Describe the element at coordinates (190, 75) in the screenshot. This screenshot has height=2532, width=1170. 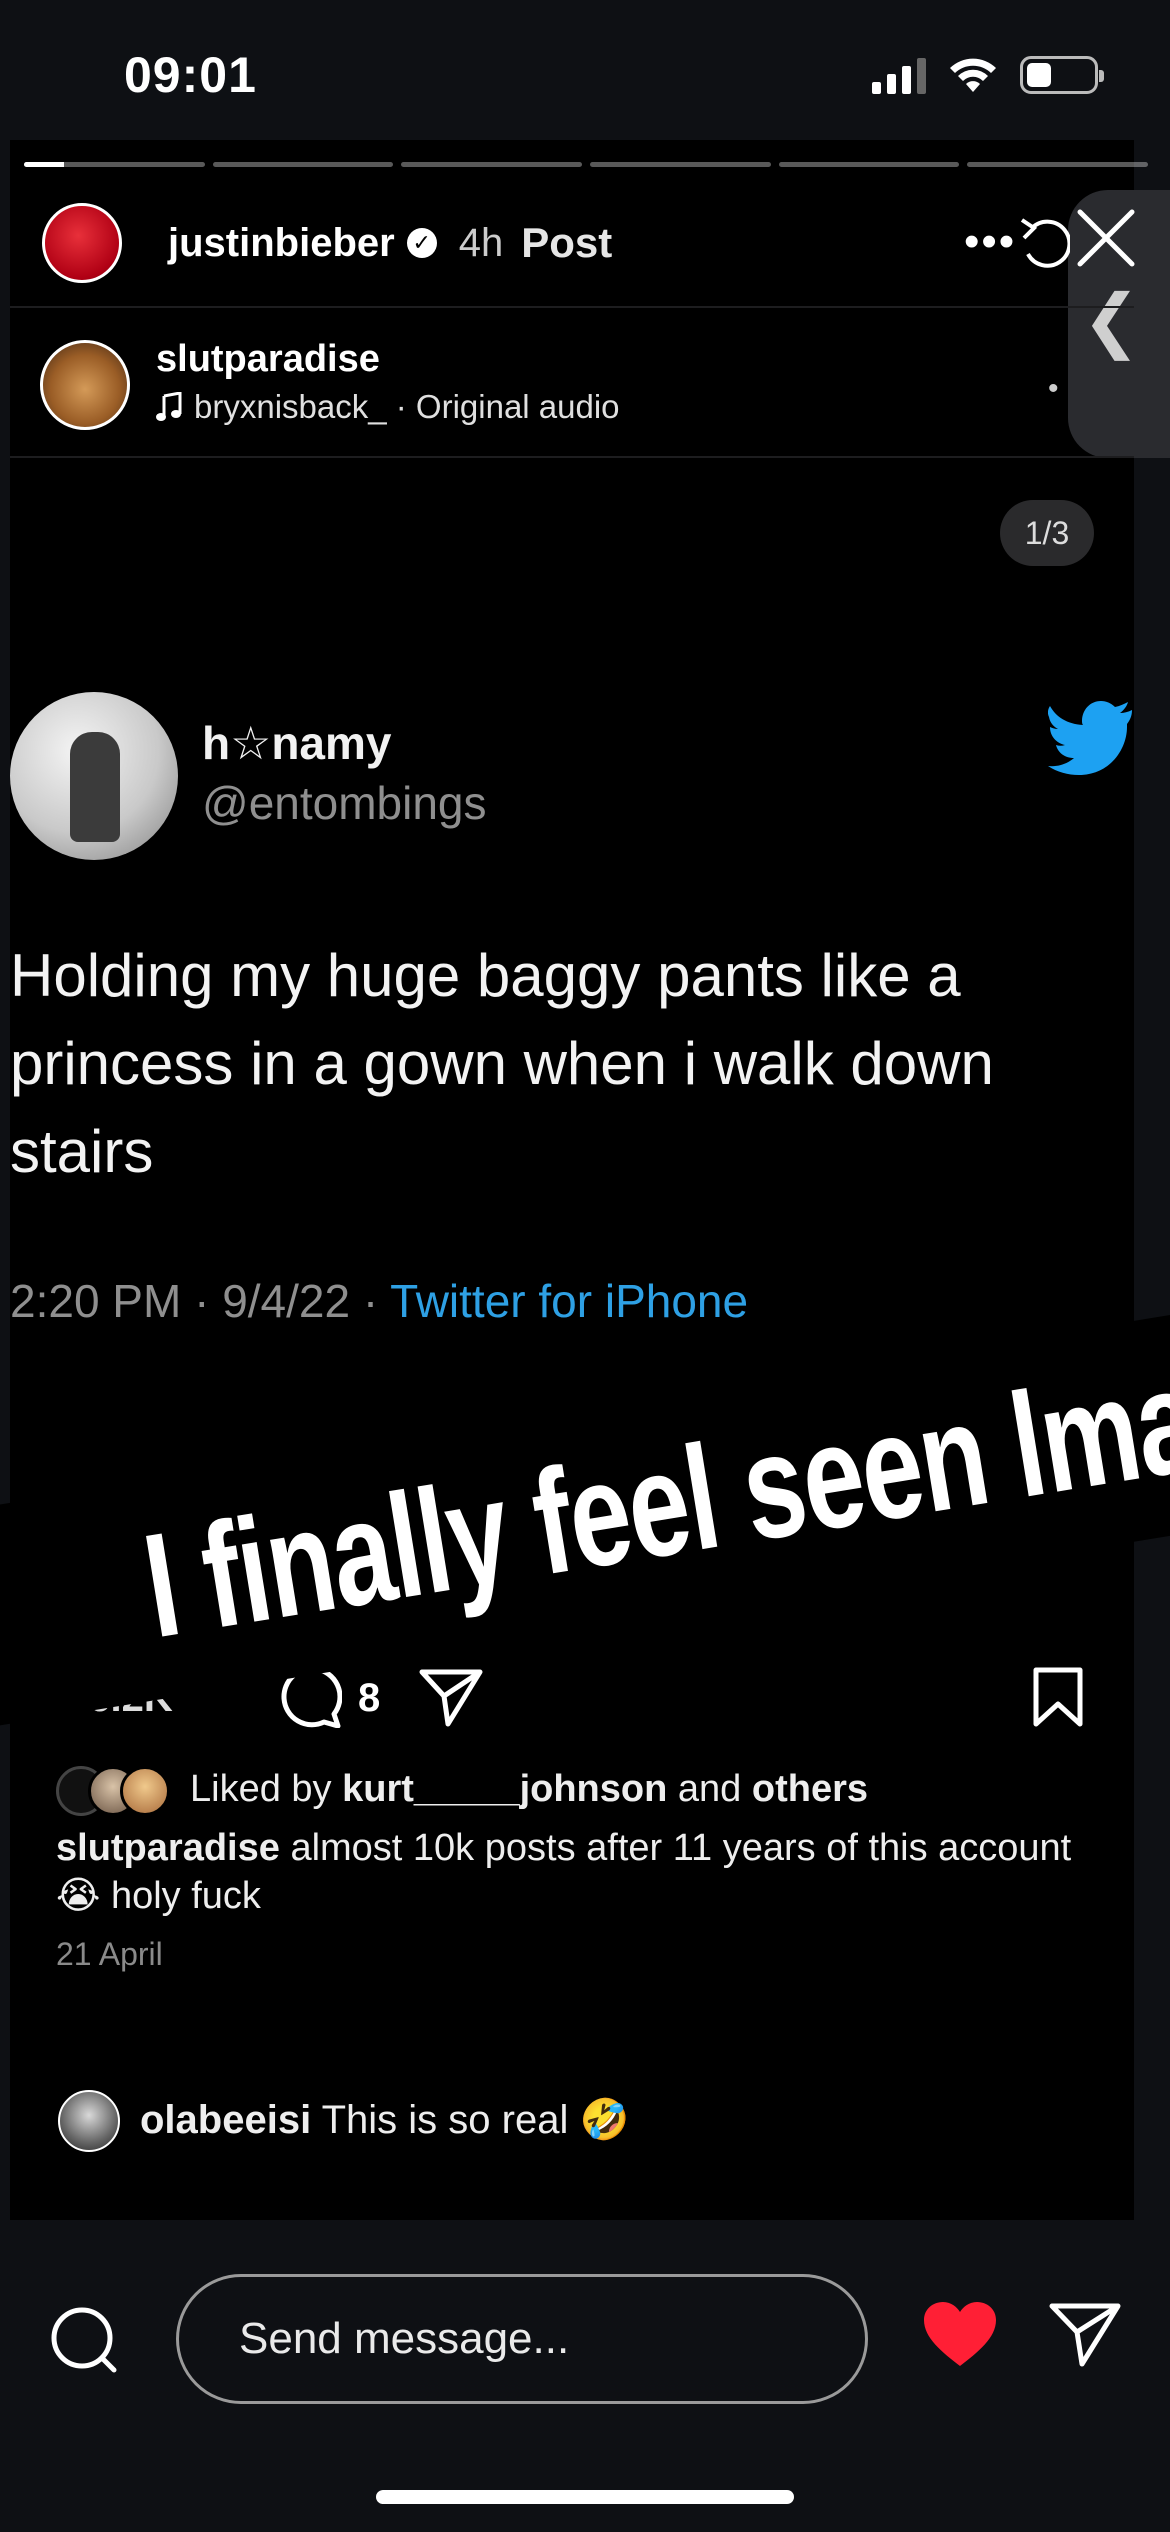
I see `status-time: 09:01` at that location.